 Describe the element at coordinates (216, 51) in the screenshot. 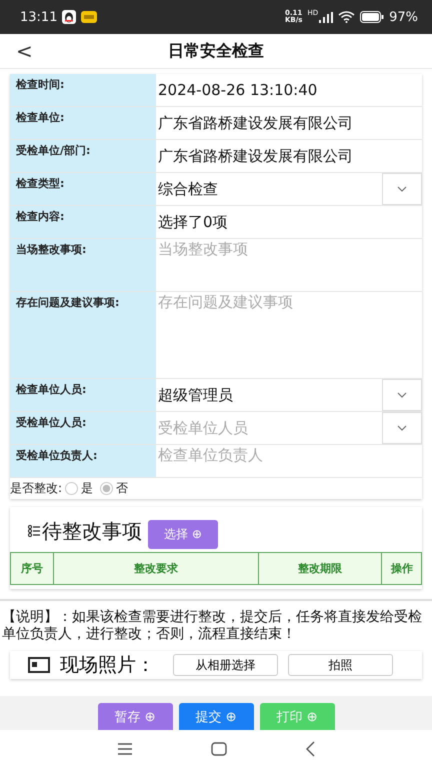

I see `page-title: 日常安全检查` at that location.